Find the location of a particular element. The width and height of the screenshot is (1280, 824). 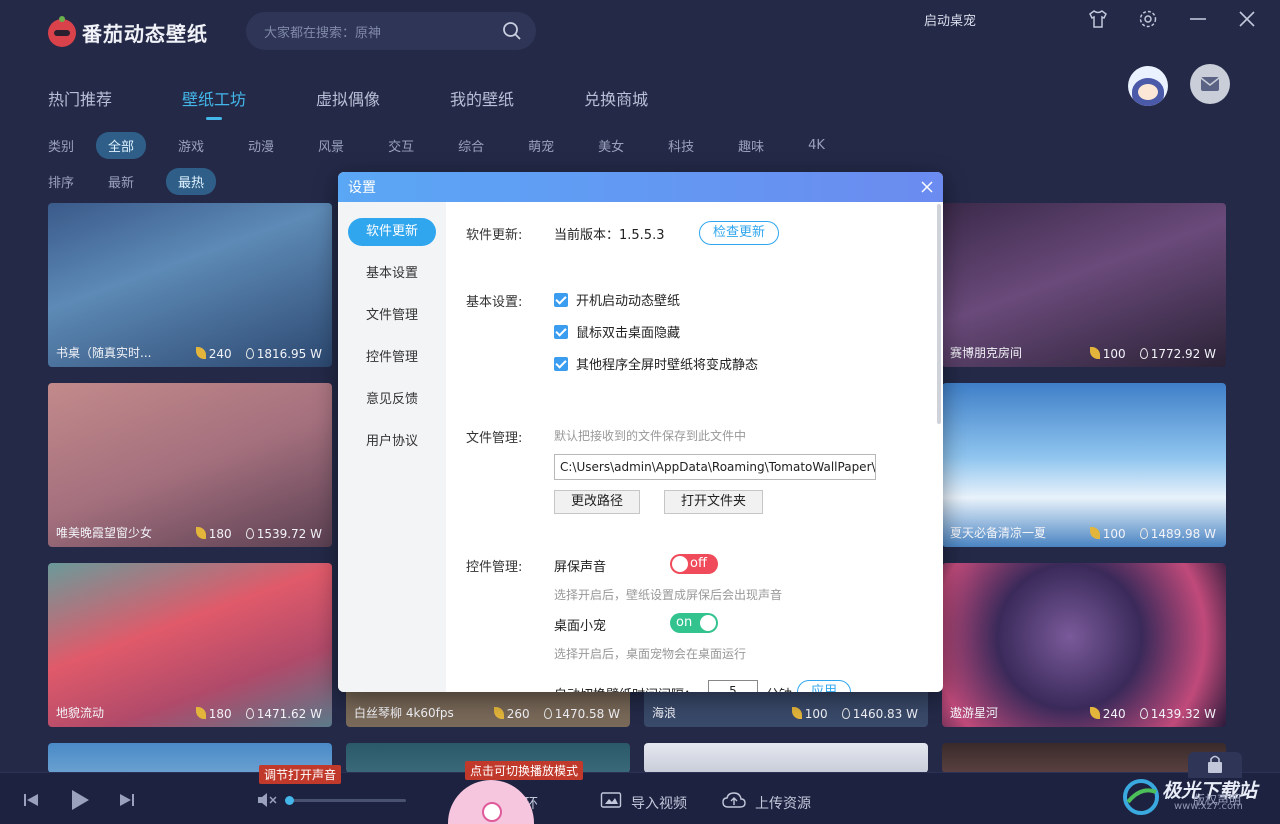

screensaver-sound-toggle: off is located at coordinates (694, 564).